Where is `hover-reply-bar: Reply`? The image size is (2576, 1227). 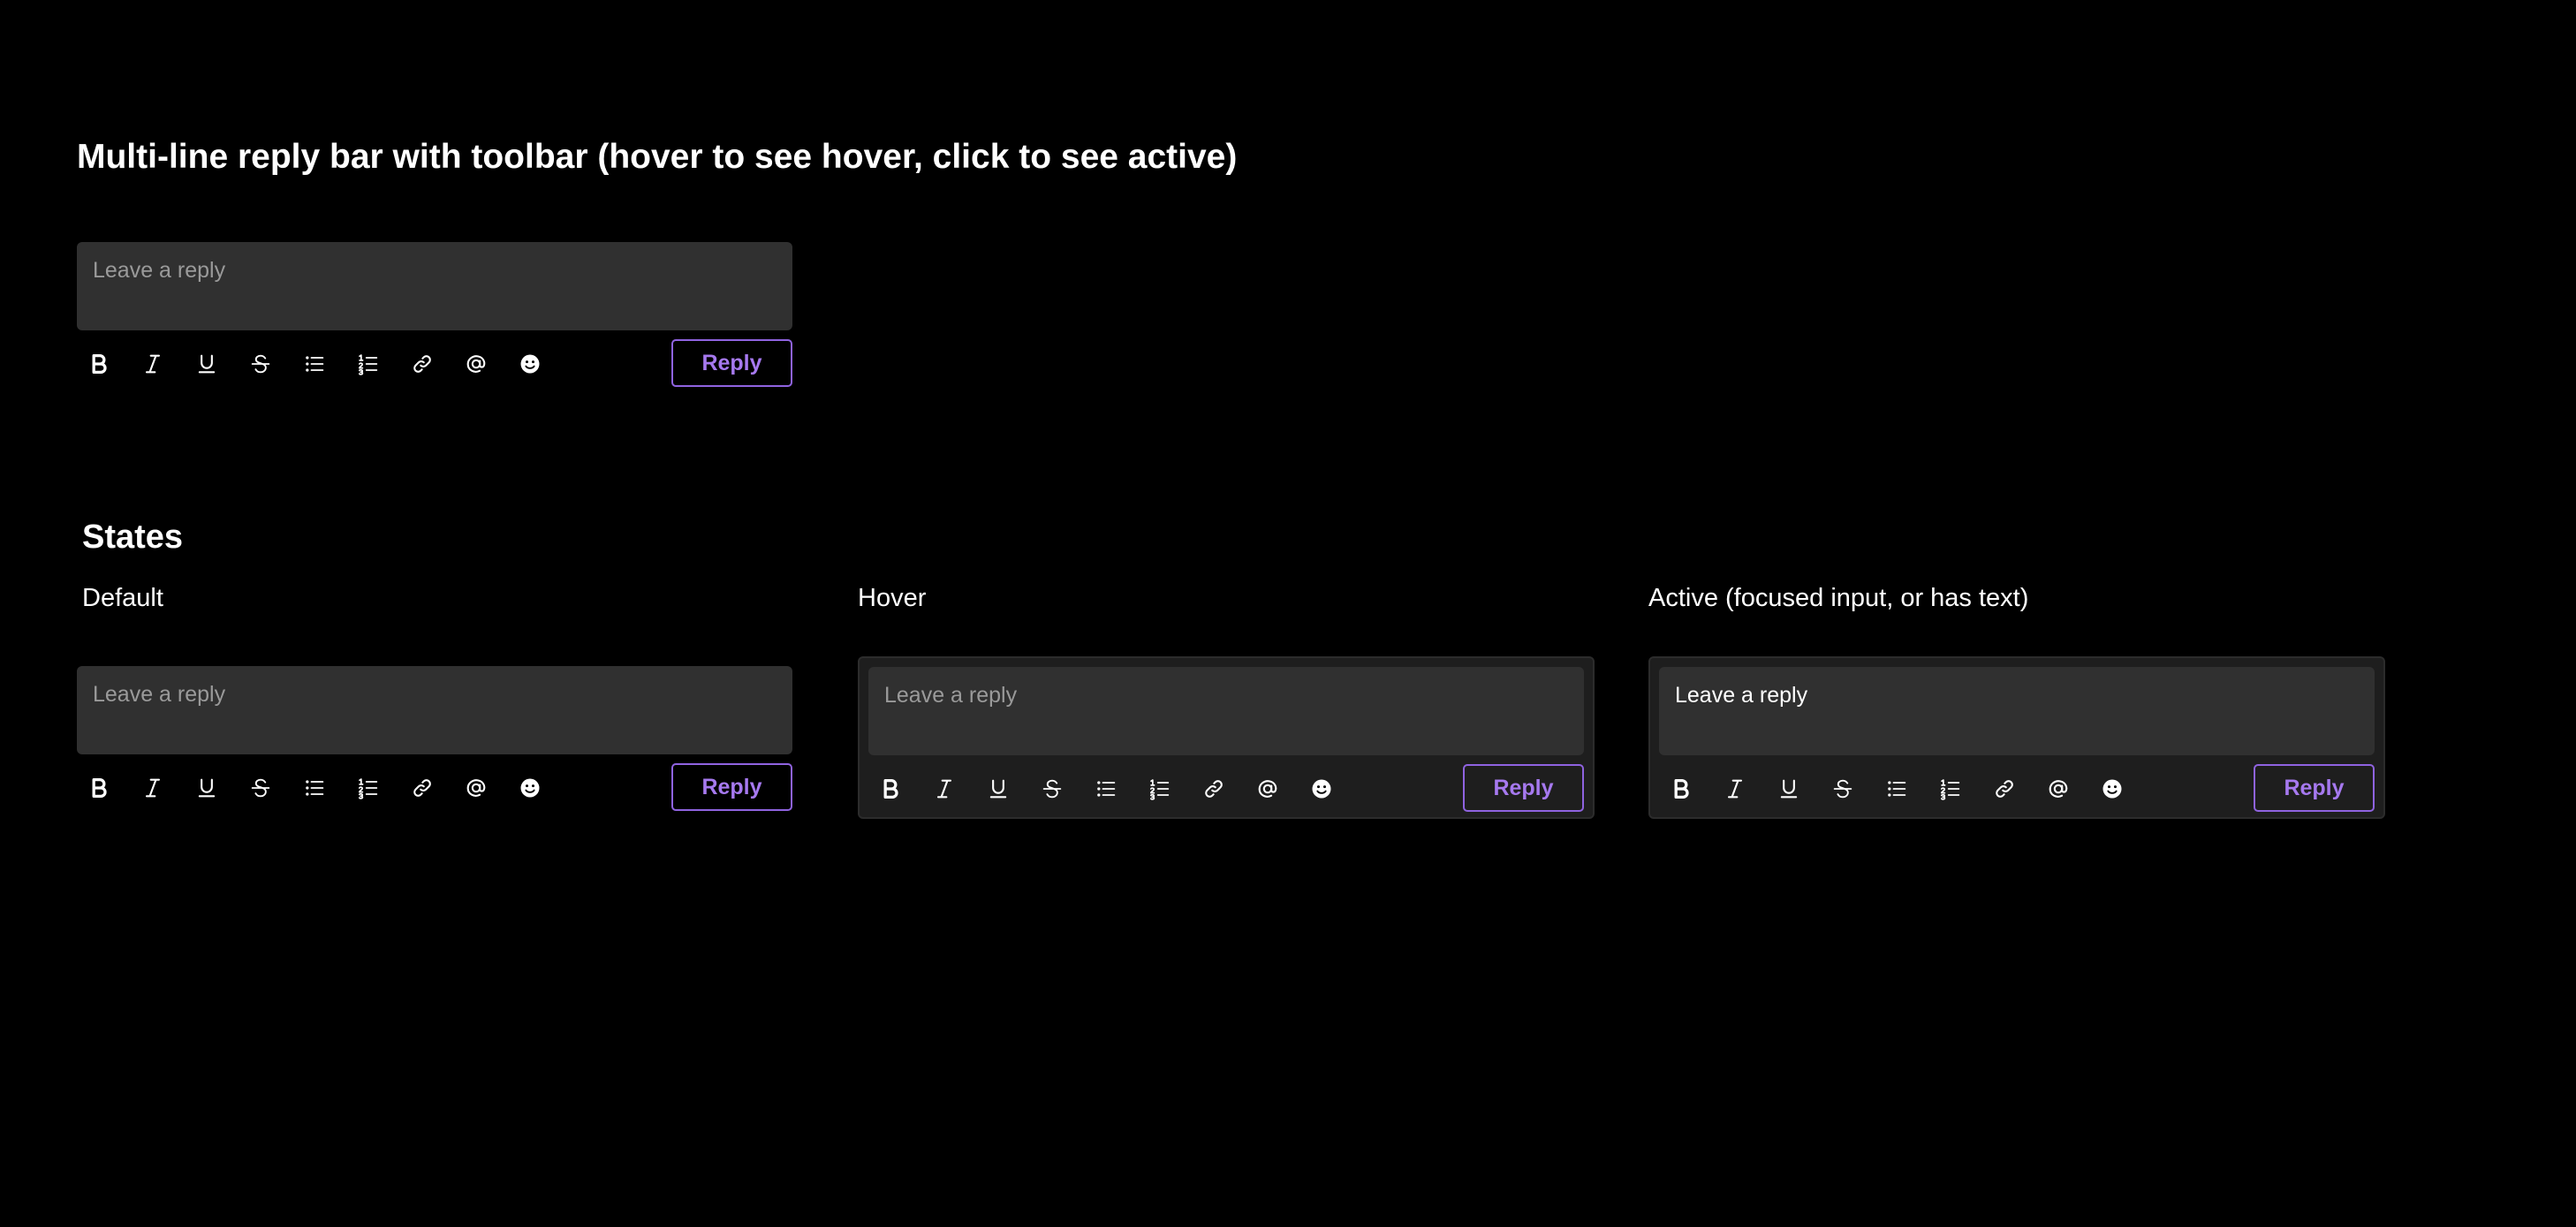 hover-reply-bar: Reply is located at coordinates (1227, 737).